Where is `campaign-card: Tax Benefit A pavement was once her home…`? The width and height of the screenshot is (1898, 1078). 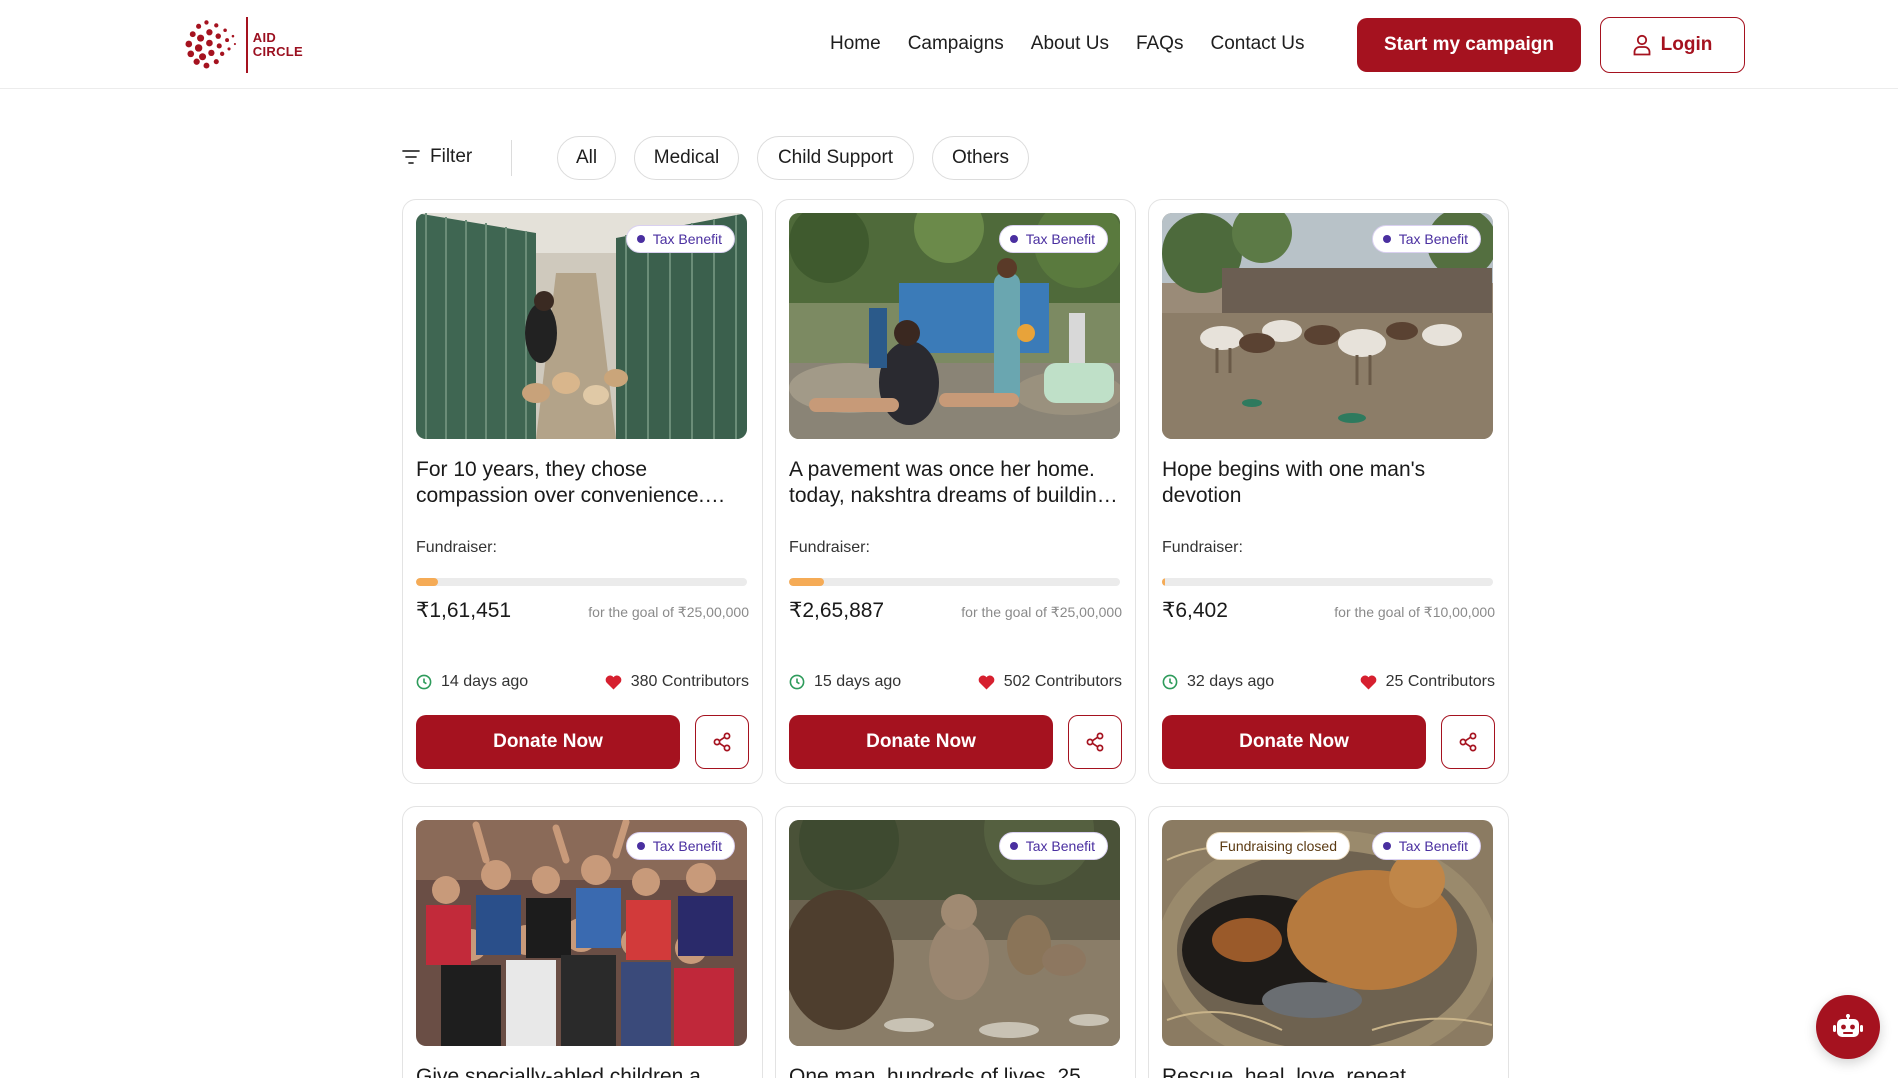 campaign-card: Tax Benefit A pavement was once her home… is located at coordinates (955, 491).